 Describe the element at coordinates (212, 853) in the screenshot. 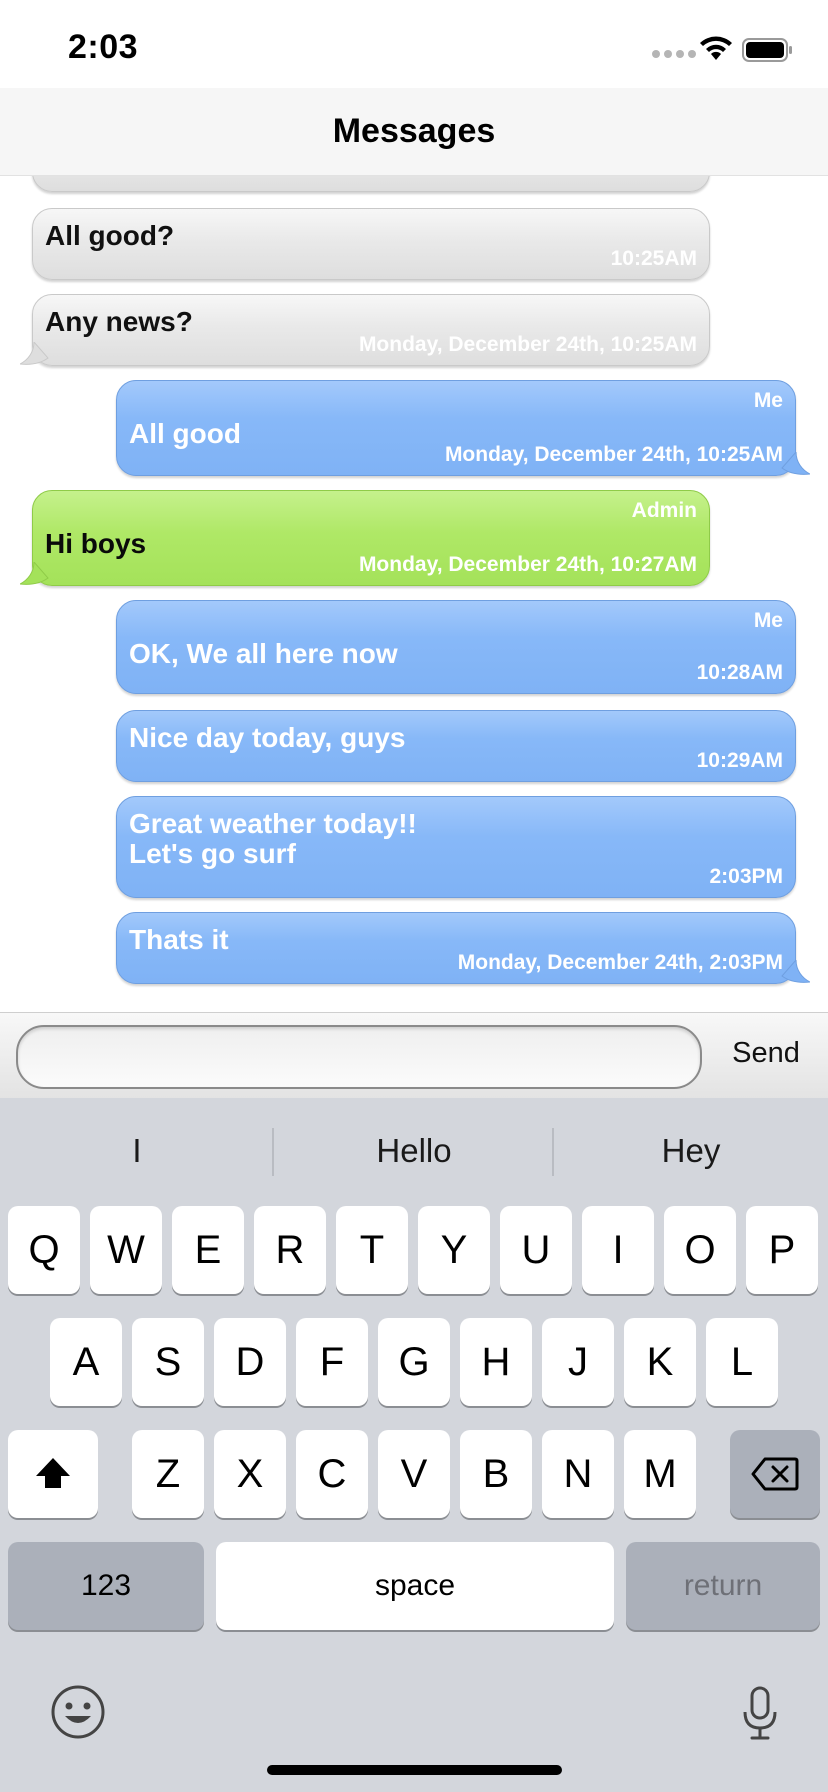

I see `message-text-line2: Let's go surf` at that location.